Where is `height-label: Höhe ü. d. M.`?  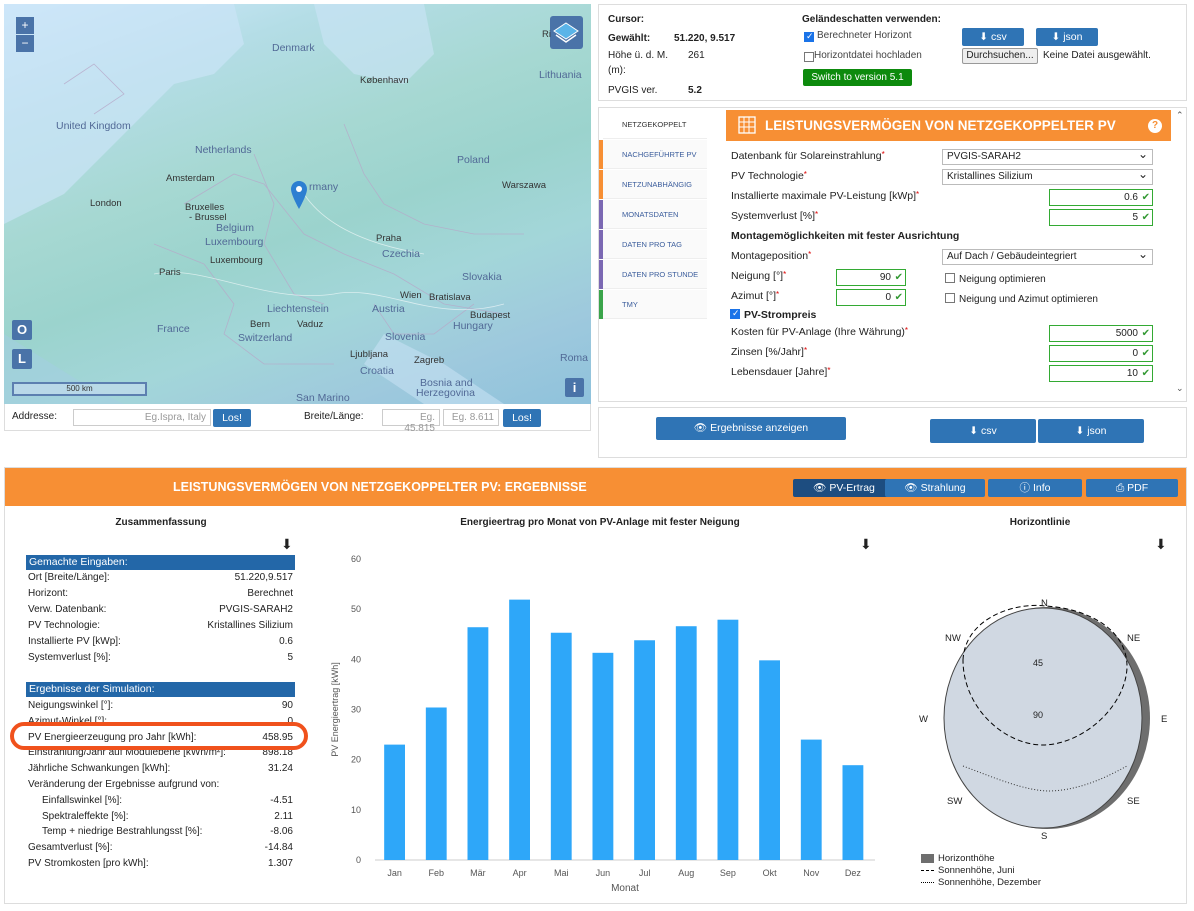
height-label: Höhe ü. d. M. is located at coordinates (638, 55).